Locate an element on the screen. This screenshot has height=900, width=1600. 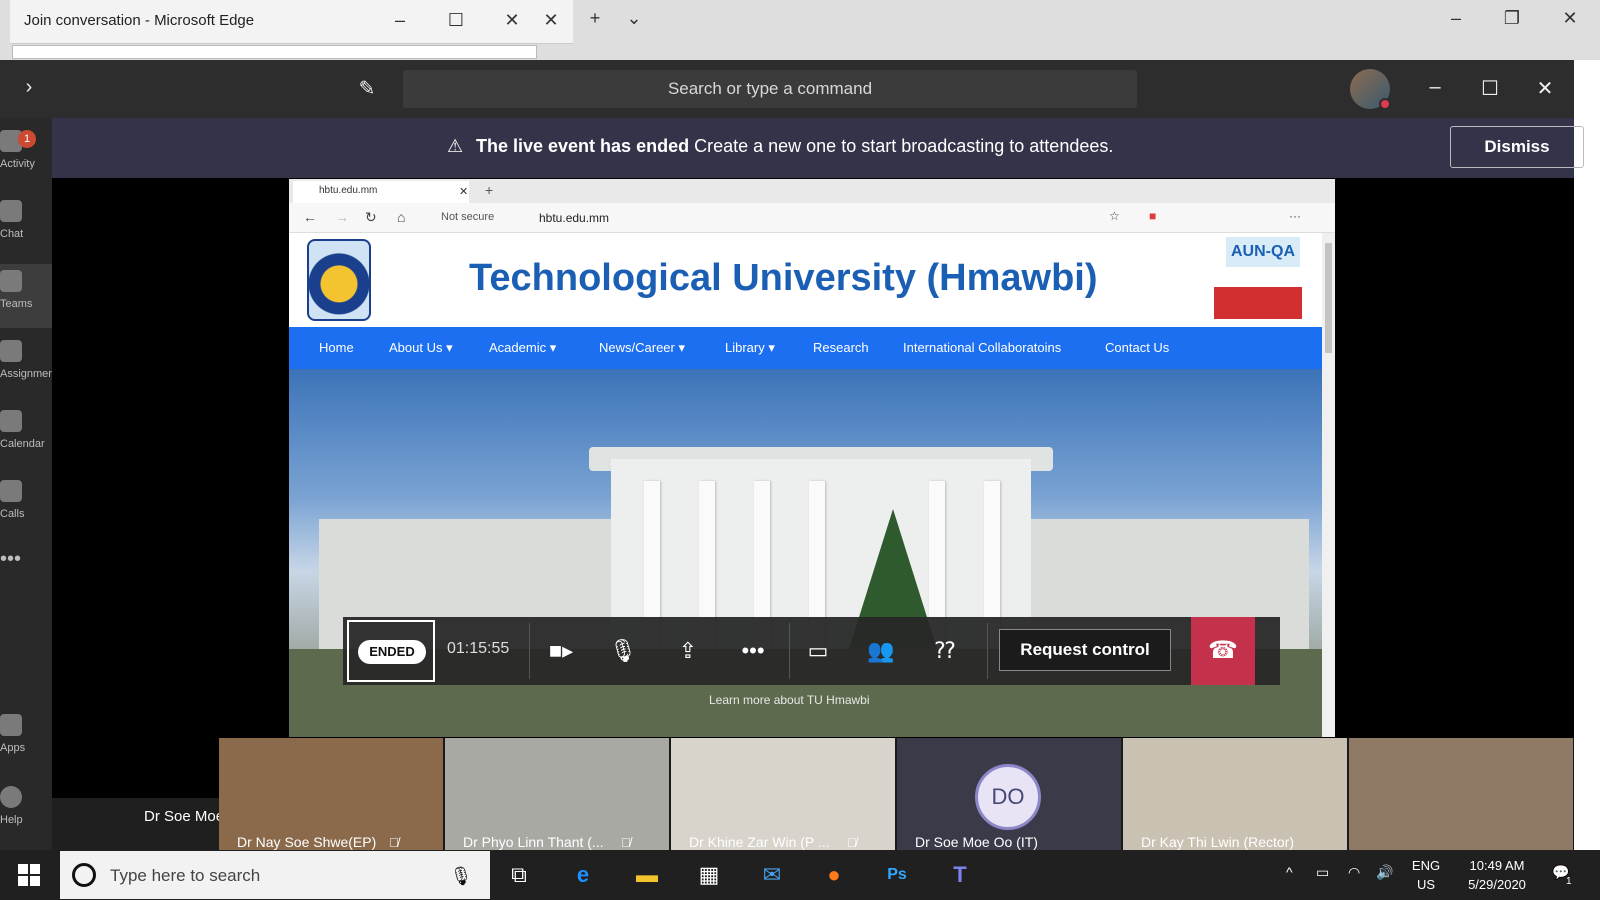
rail-item-label: Chat is located at coordinates (12, 234).